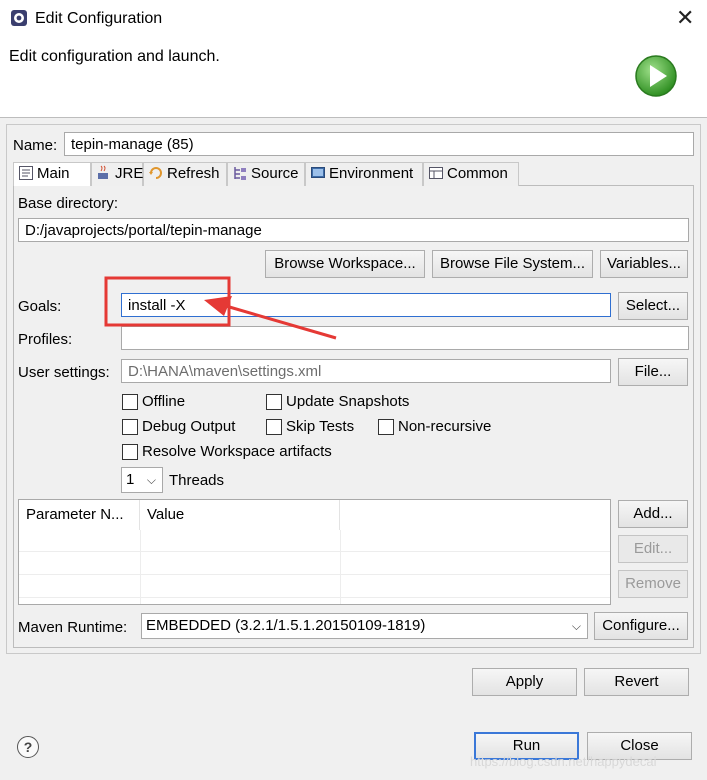  I want to click on offline-checkbox, so click(130, 402).